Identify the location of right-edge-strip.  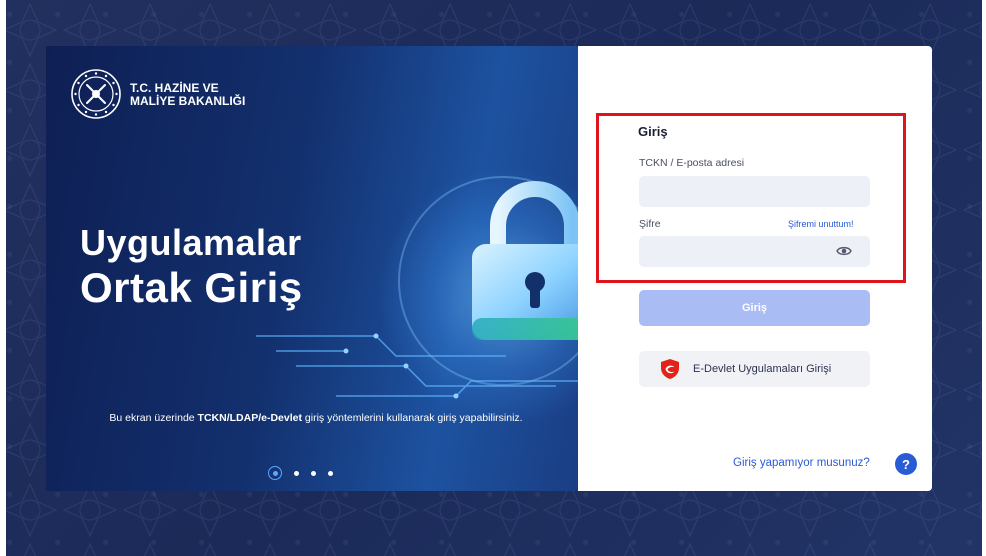
(984, 278).